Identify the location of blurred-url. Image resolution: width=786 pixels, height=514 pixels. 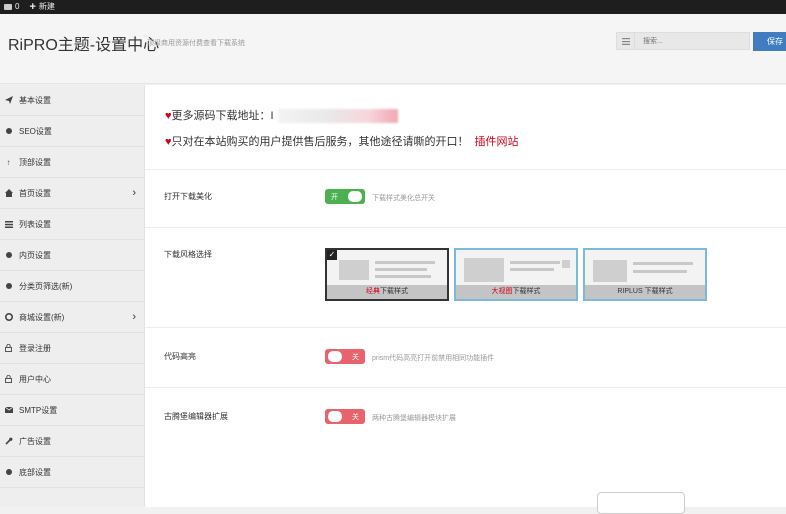
(337, 116).